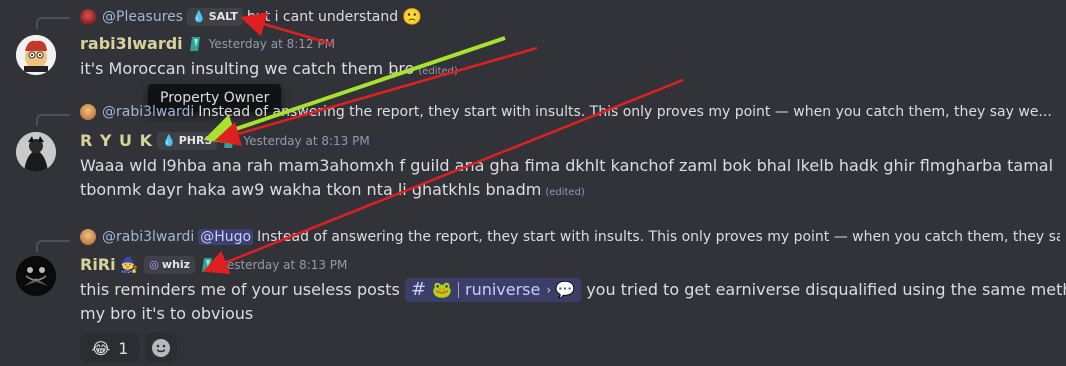 The width and height of the screenshot is (1066, 366). Describe the element at coordinates (195, 140) in the screenshot. I see `role-tag-label: PHRS` at that location.